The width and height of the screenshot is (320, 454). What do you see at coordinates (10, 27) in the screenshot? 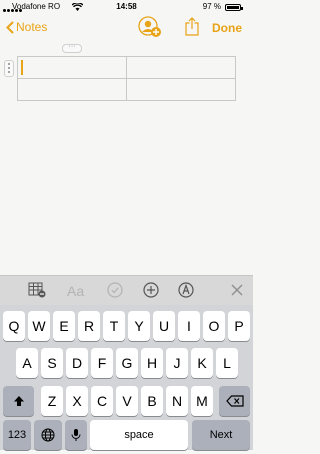
I see `chevron-left-icon` at bounding box center [10, 27].